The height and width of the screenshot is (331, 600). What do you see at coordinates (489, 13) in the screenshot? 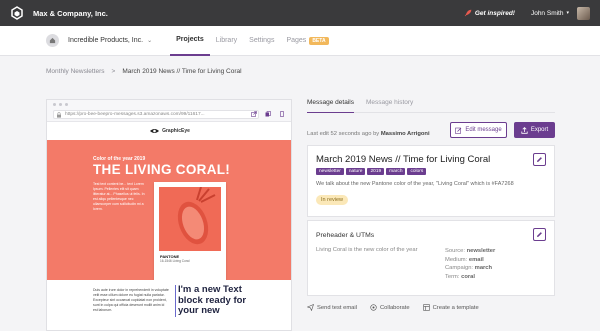
I see `get-inspired-link: Get inspired!` at bounding box center [489, 13].